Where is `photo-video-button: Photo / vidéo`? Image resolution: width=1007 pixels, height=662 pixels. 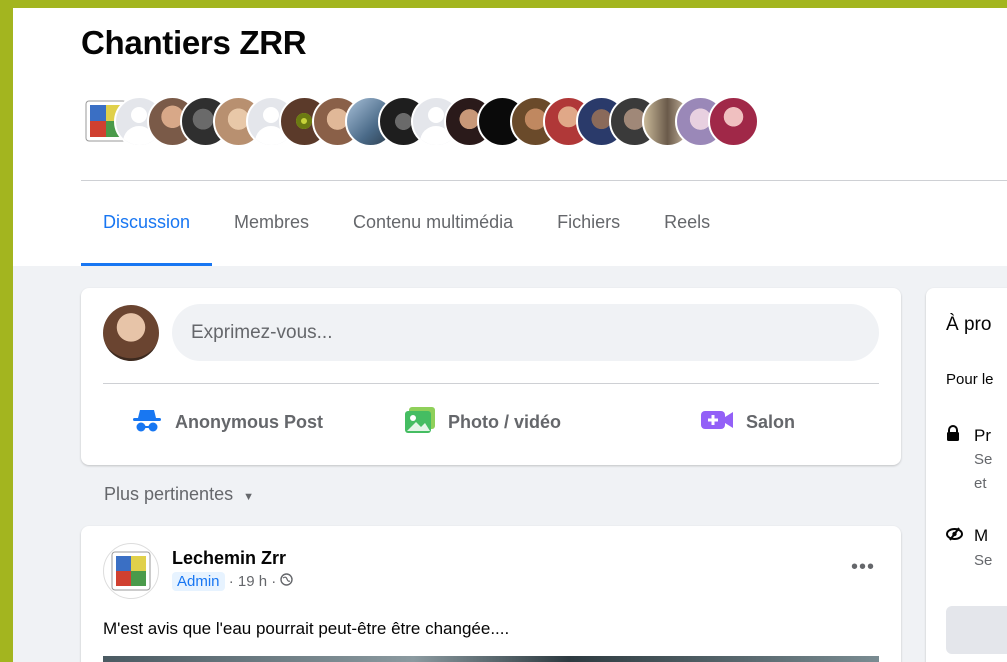 photo-video-button: Photo / vidéo is located at coordinates (482, 422).